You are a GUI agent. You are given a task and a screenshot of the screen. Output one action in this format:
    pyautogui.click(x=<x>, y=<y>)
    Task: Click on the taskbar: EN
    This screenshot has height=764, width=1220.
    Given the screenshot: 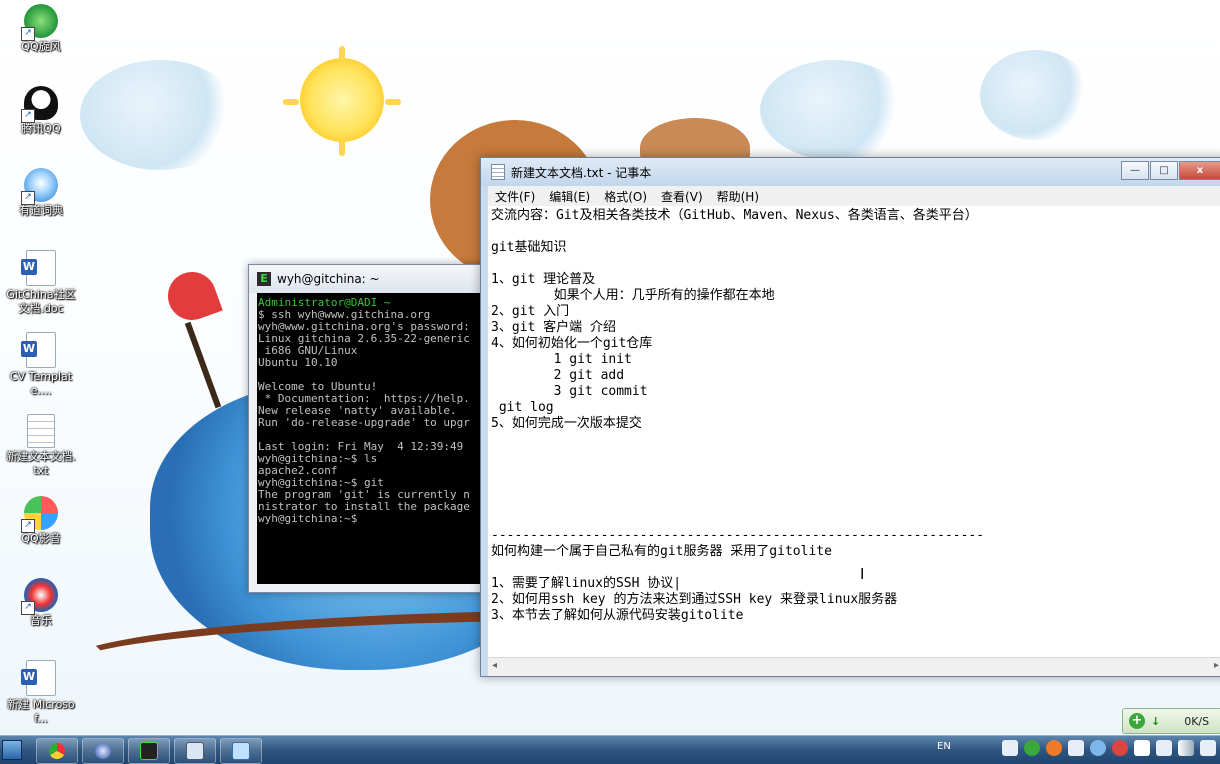 What is the action you would take?
    pyautogui.click(x=610, y=749)
    